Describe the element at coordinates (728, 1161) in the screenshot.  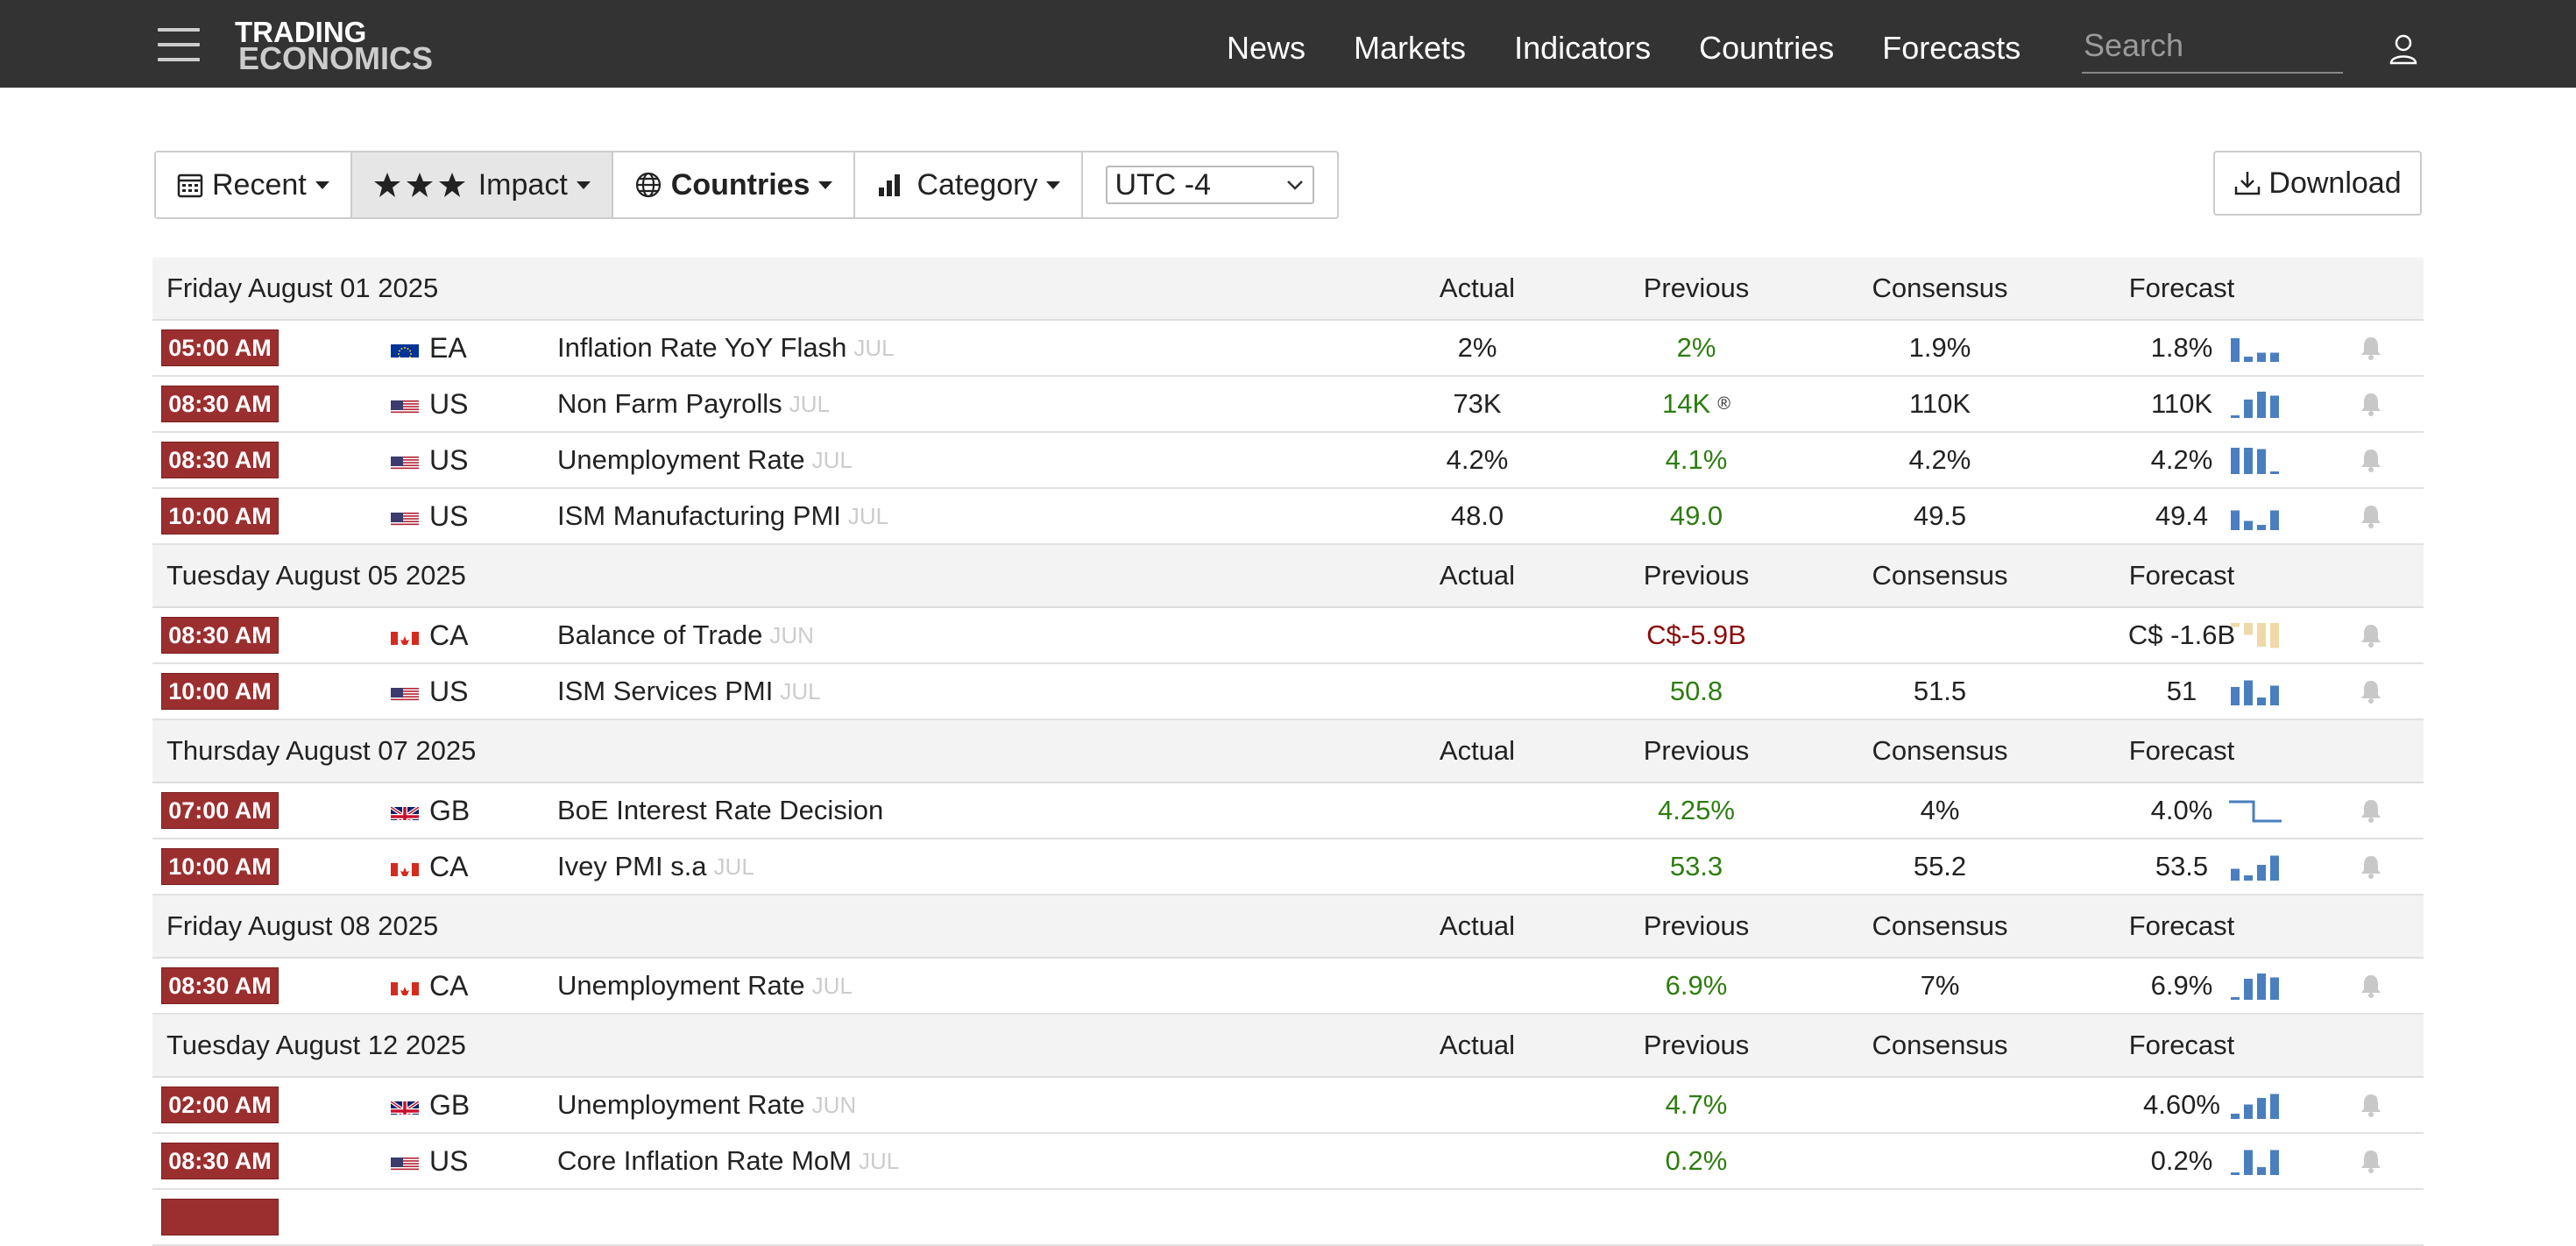
I see `event-name-link: Core Inflation Rate MoM JUL` at that location.